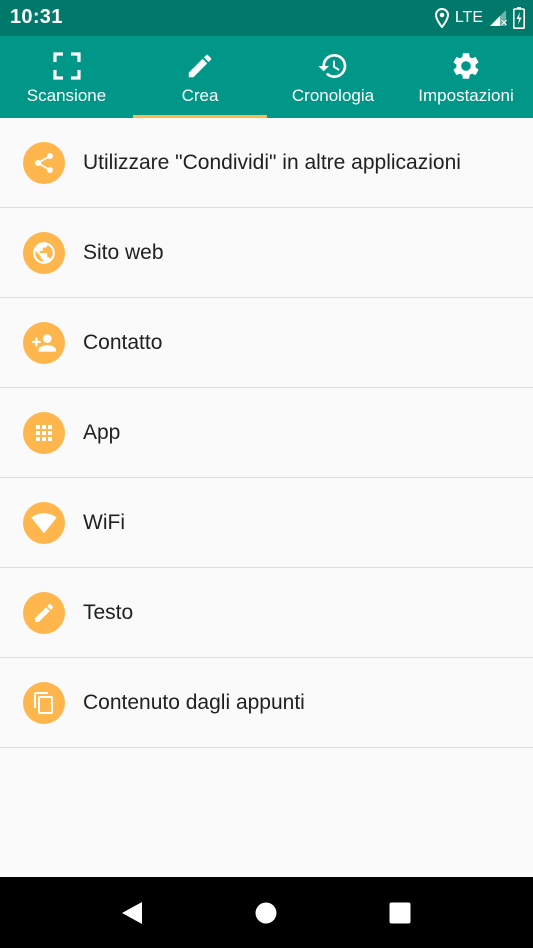 This screenshot has width=533, height=948. I want to click on list-item-clipboard: Contenuto dagli appunti, so click(266, 703).